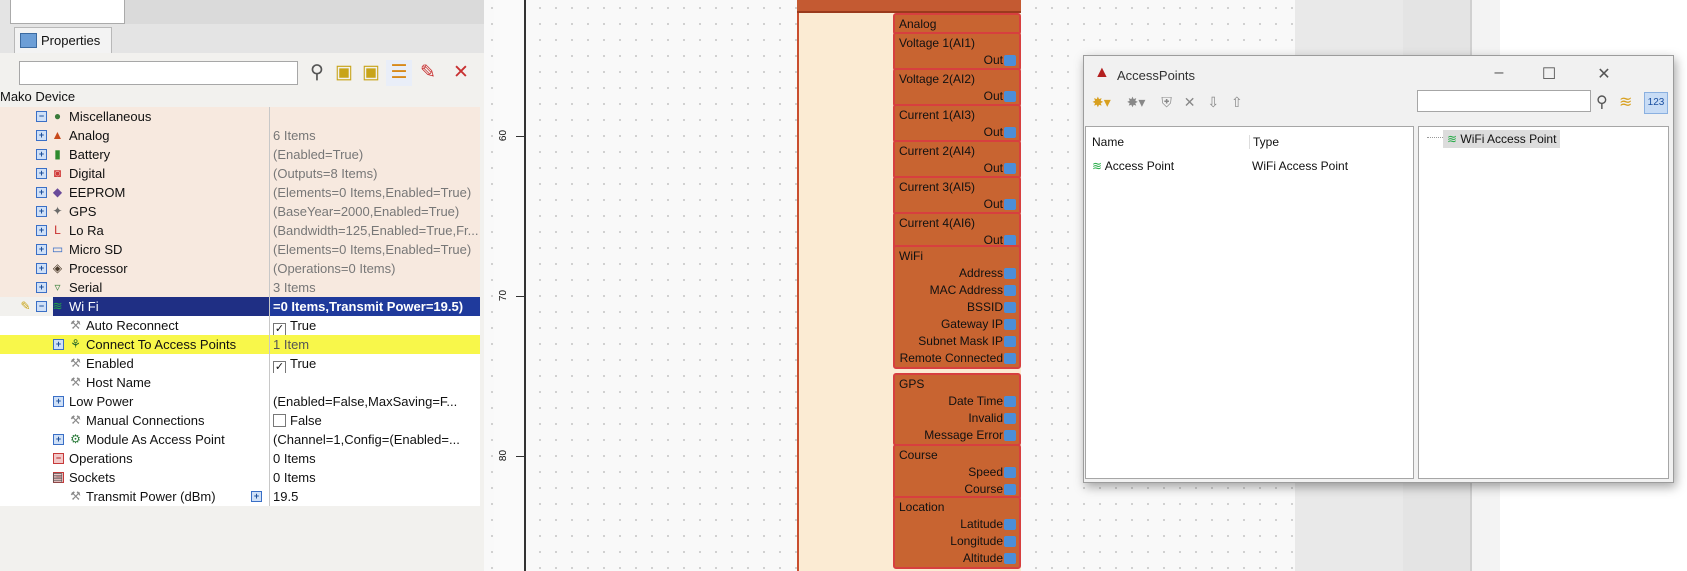 Image resolution: width=1687 pixels, height=571 pixels. I want to click on minimize-button: –, so click(1499, 74).